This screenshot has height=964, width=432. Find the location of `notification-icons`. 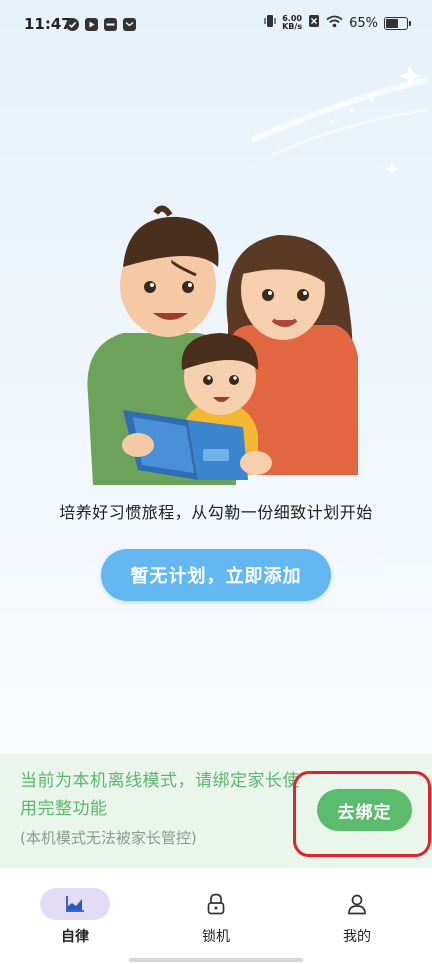

notification-icons is located at coordinates (101, 24).